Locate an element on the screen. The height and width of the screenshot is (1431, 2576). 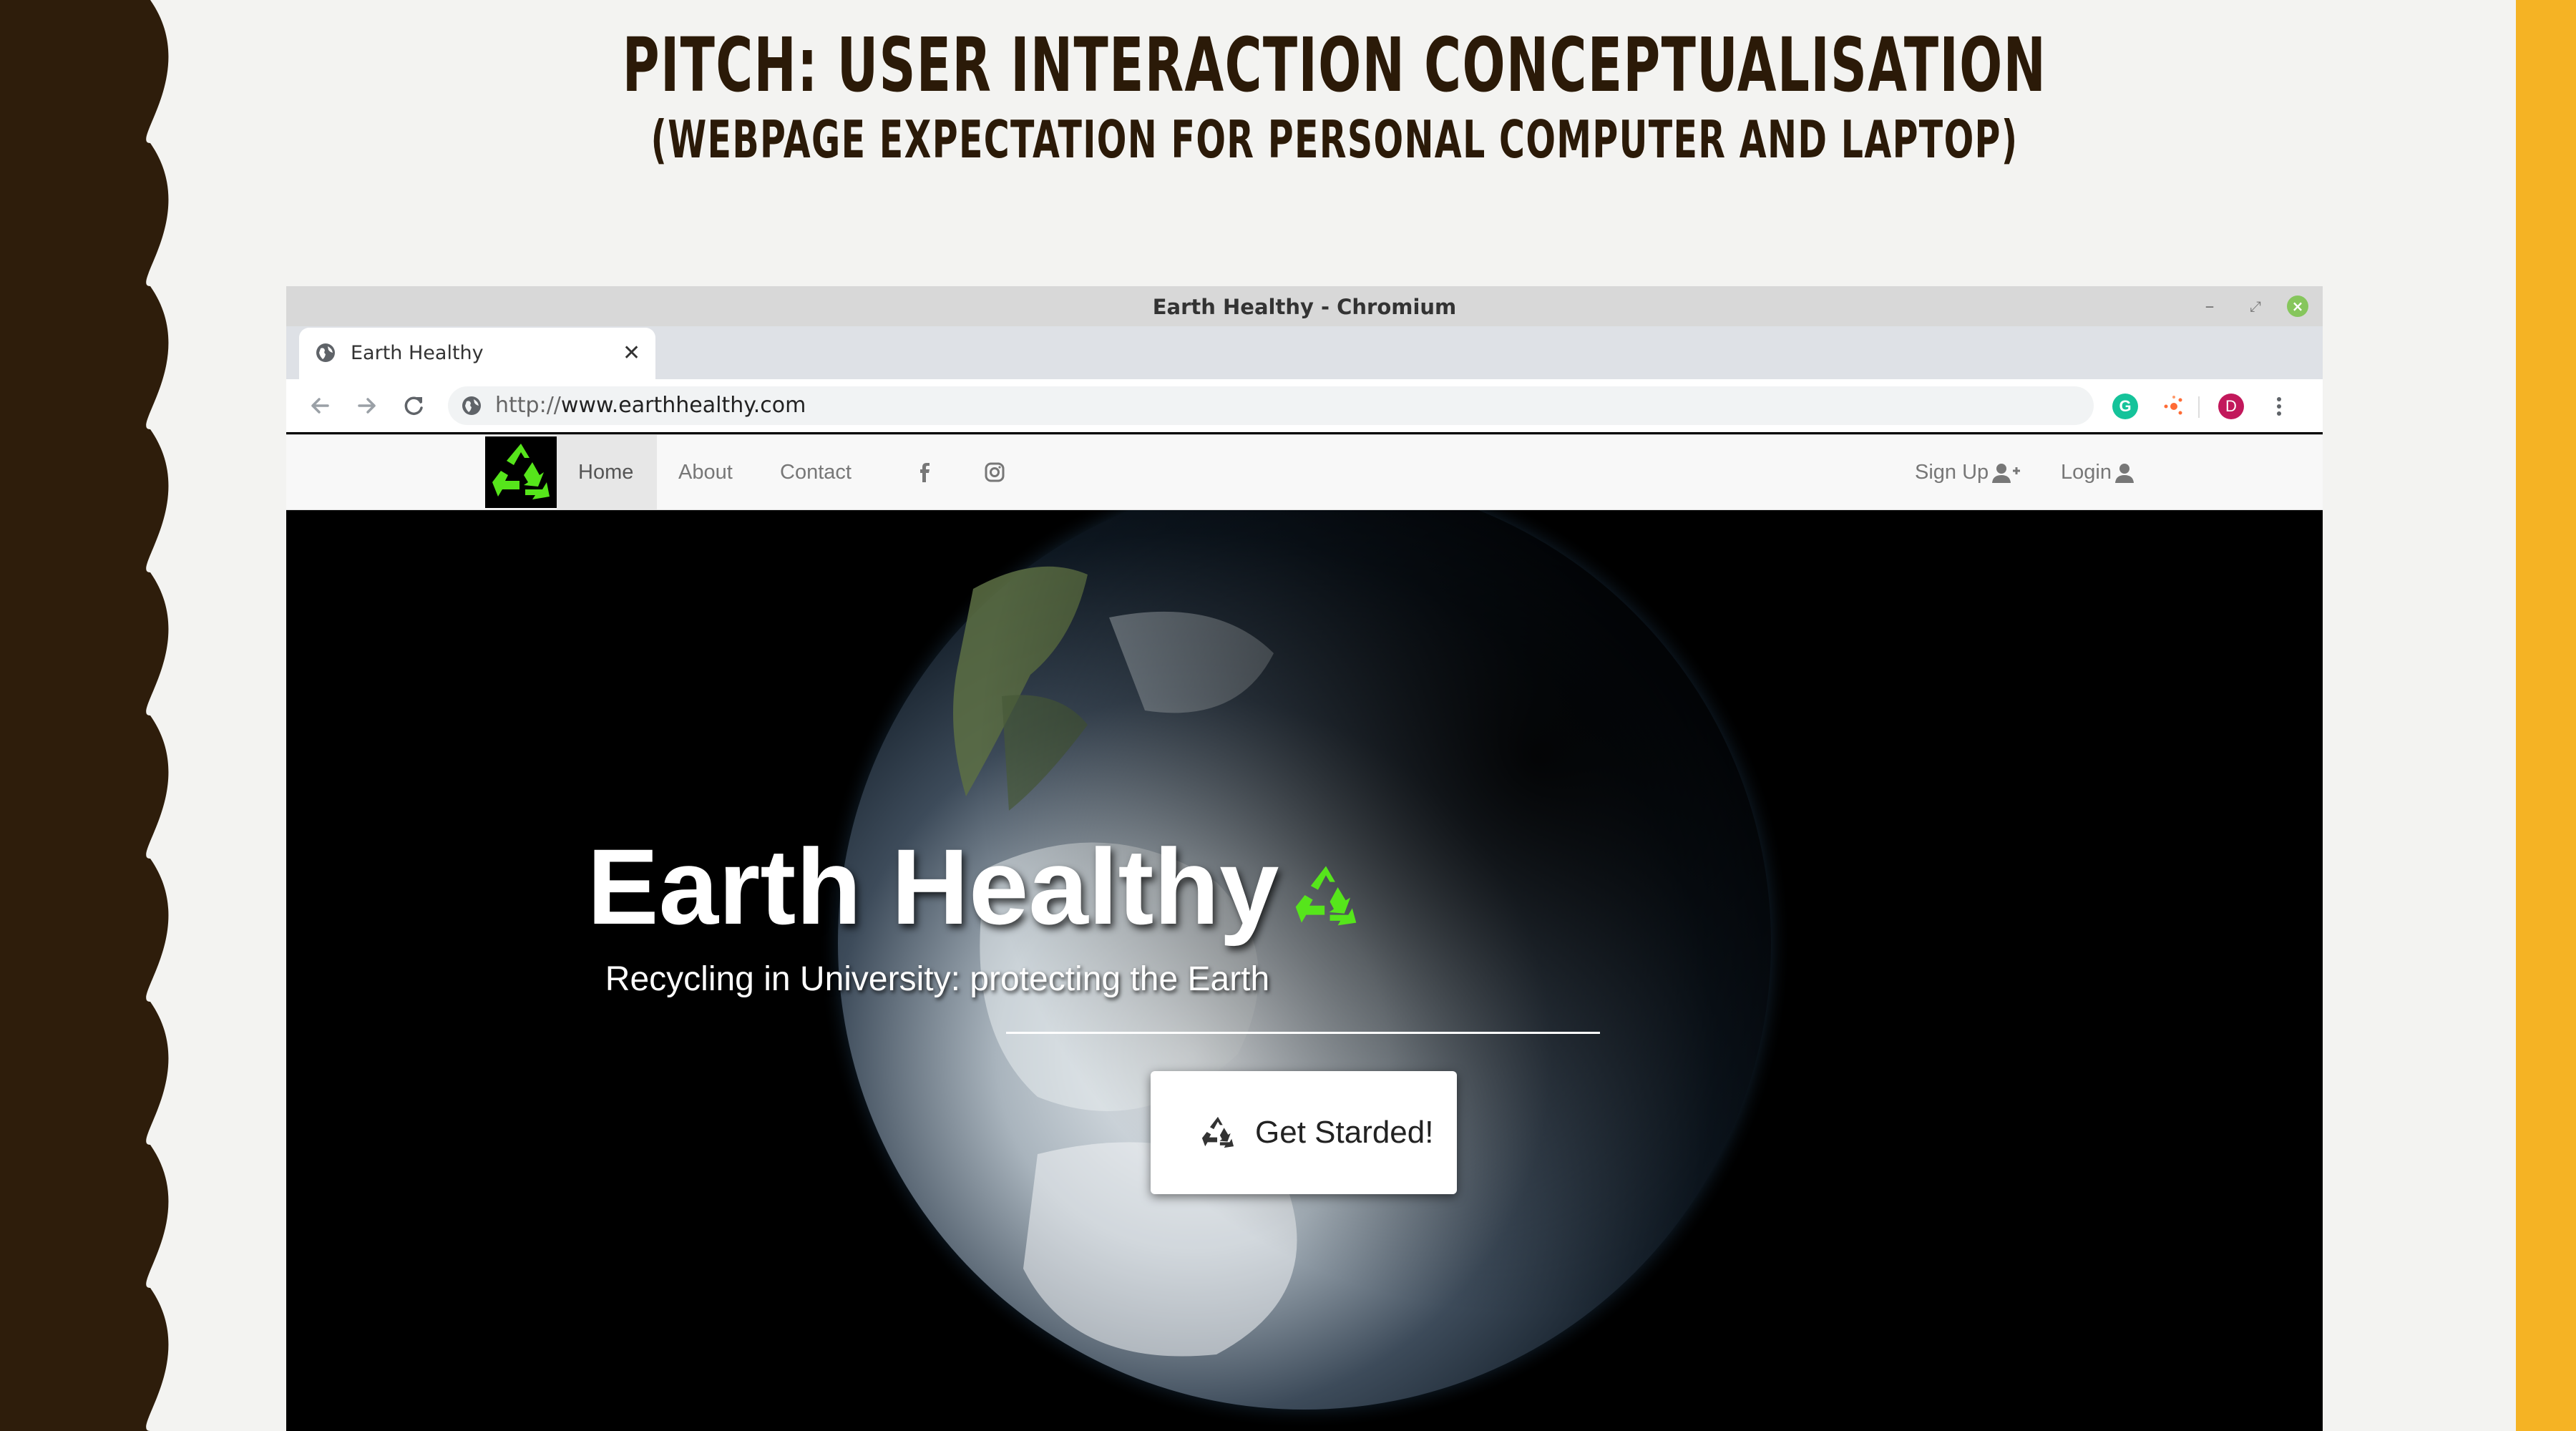
hero-title-text: Earth Healthy is located at coordinates (933, 886).